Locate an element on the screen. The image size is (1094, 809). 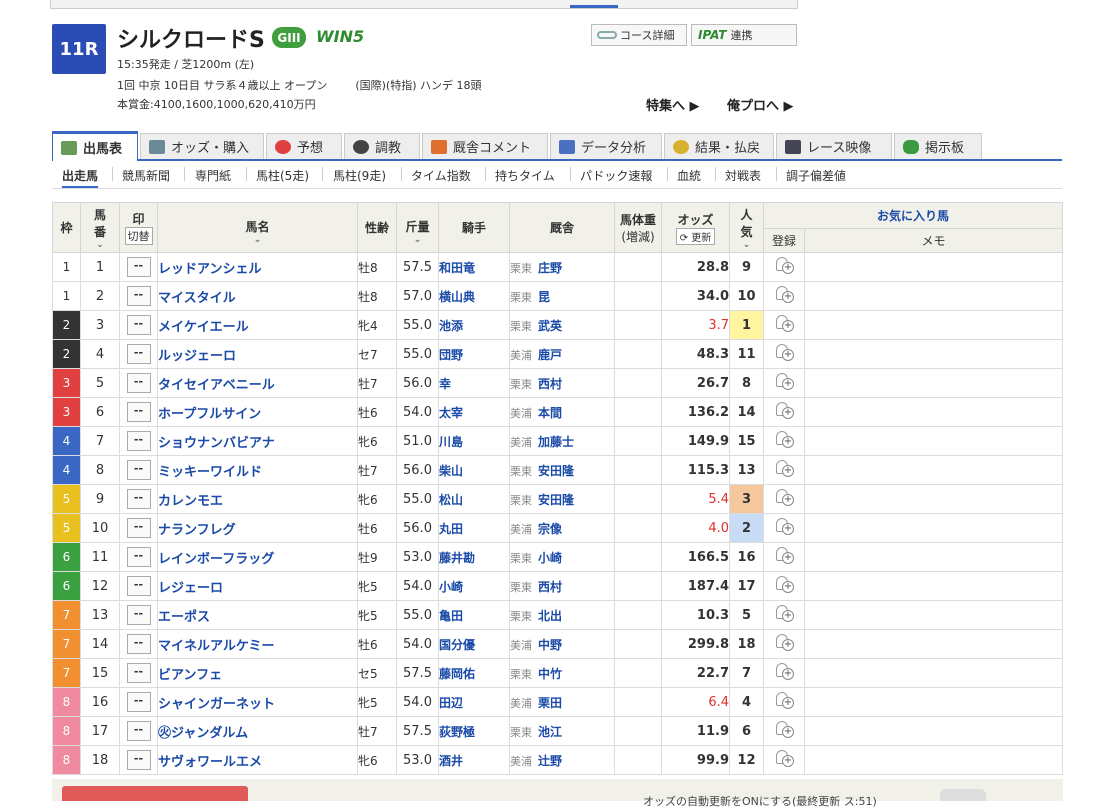
horse-name-link: レジェーロ is located at coordinates (257, 586).